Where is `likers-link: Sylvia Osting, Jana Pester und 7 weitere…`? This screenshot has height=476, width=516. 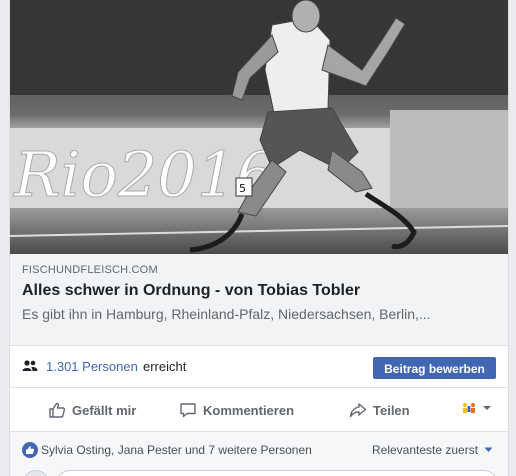 likers-link: Sylvia Osting, Jana Pester und 7 weitere… is located at coordinates (176, 450).